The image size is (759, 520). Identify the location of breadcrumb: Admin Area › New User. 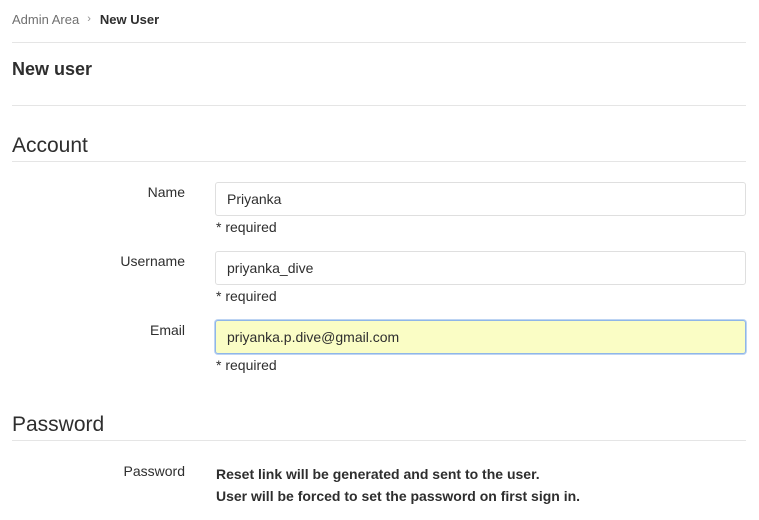
(85, 19).